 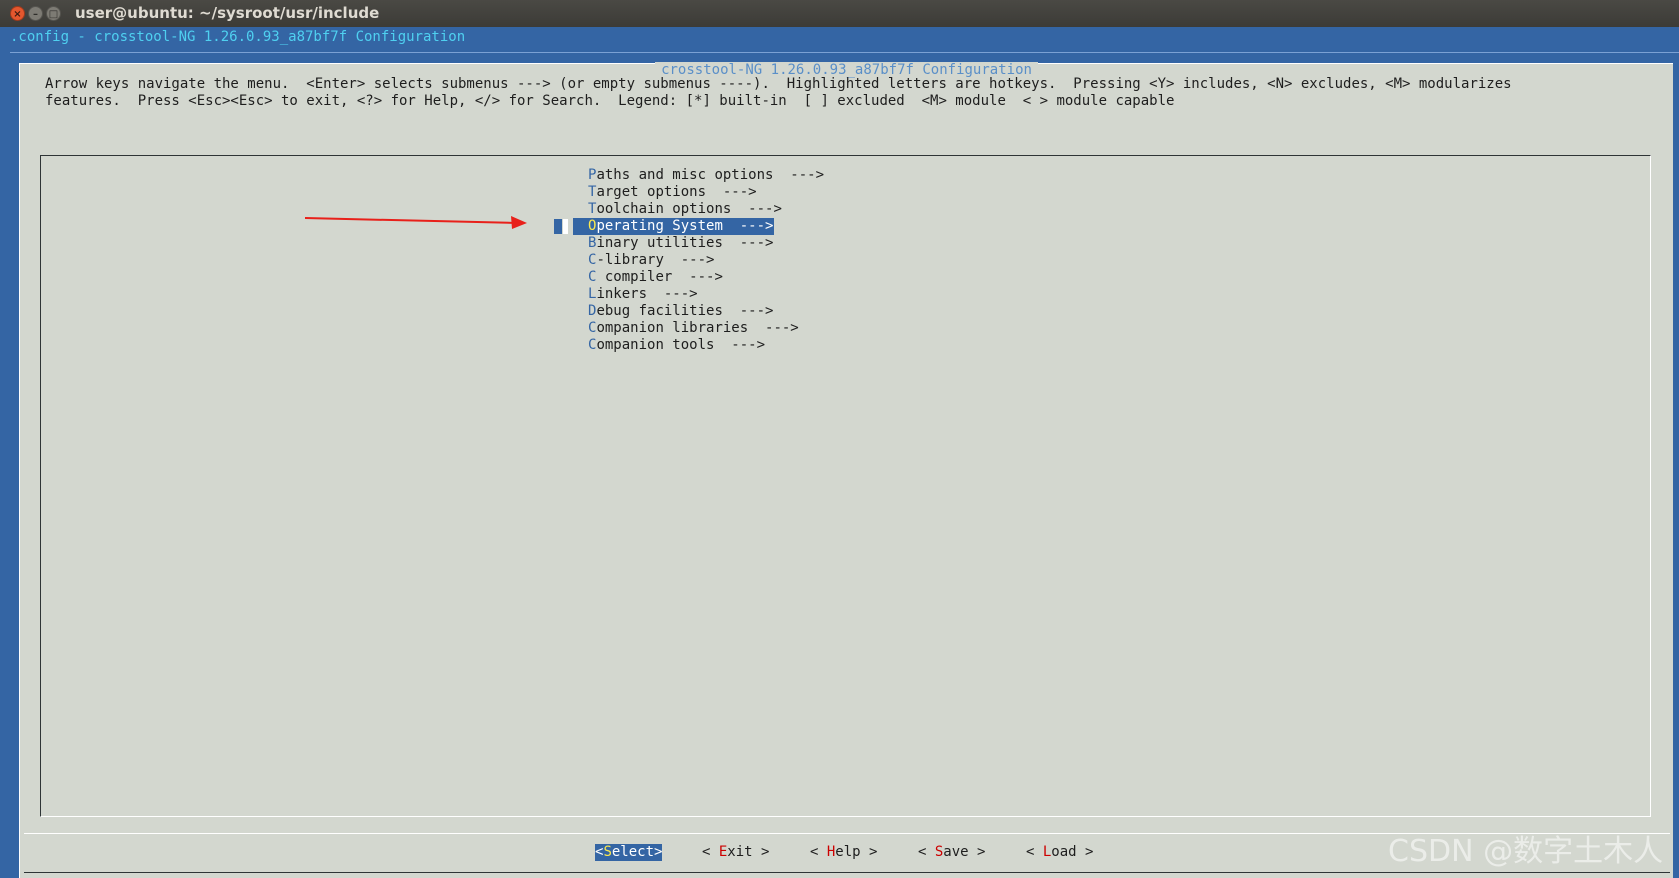 I want to click on load-button: < Load >, so click(x=1059, y=852).